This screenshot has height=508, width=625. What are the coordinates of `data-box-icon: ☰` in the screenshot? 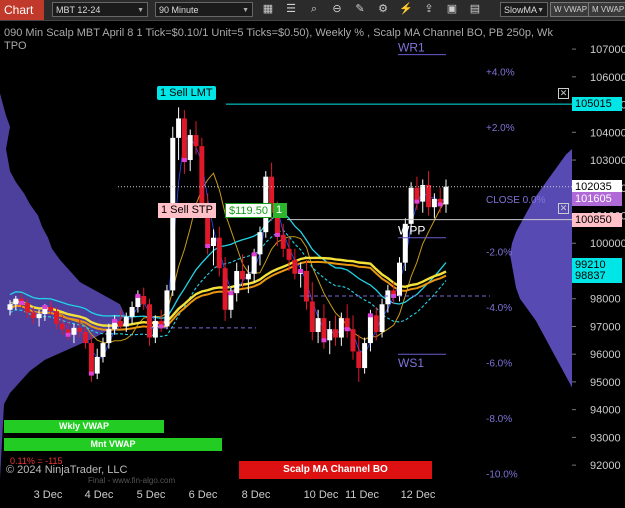 It's located at (291, 9).